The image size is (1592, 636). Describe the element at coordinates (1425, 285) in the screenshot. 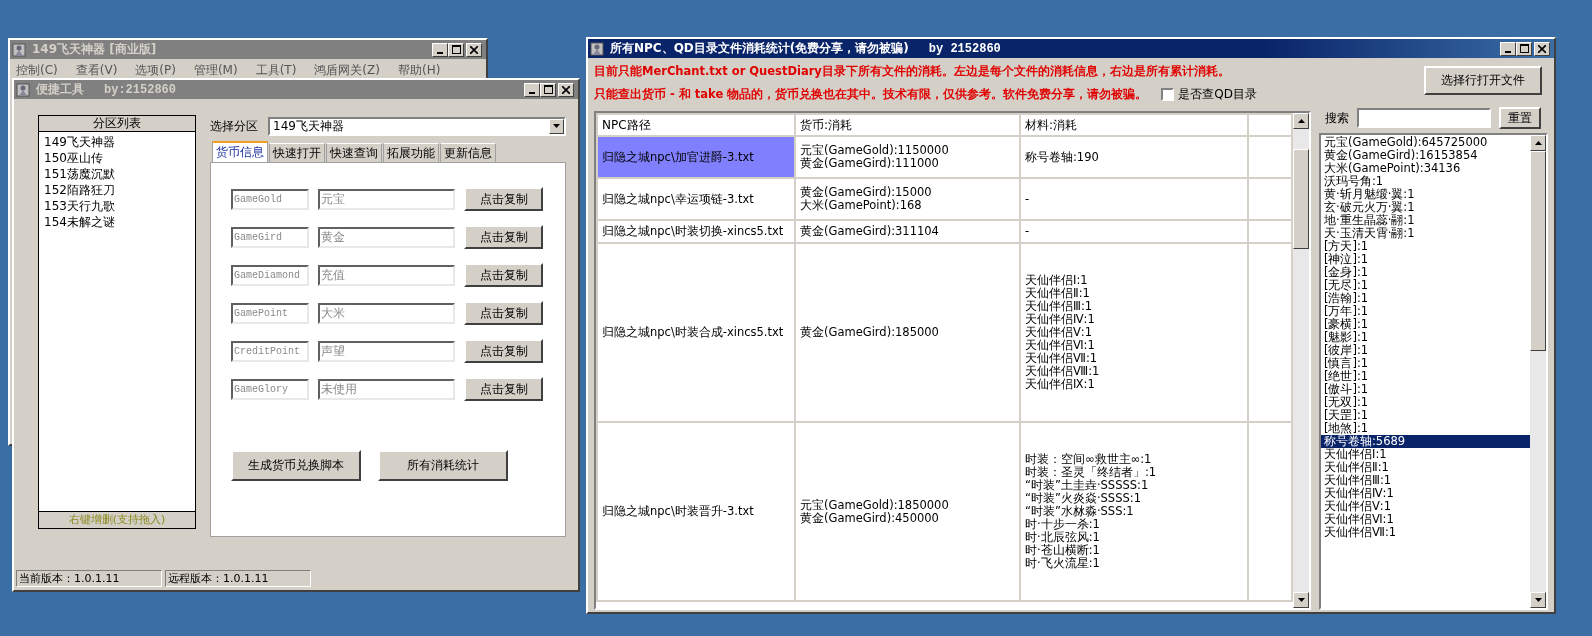

I see `total-item: [无尽]:1` at that location.